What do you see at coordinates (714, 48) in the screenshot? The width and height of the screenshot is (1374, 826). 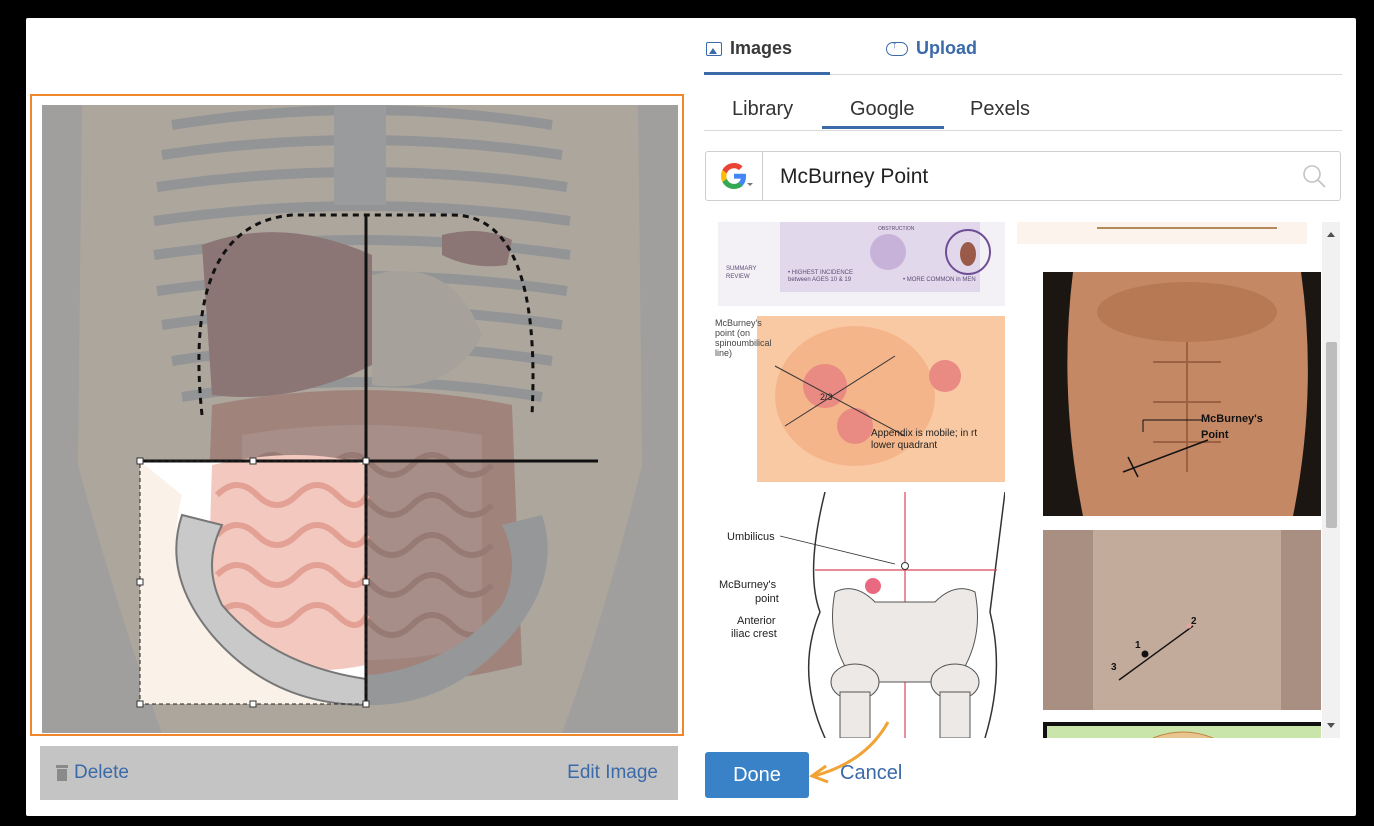 I see `image-icon` at bounding box center [714, 48].